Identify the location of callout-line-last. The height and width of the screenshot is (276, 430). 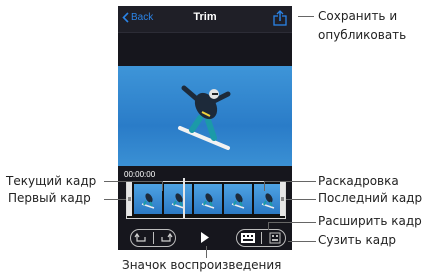
(301, 199).